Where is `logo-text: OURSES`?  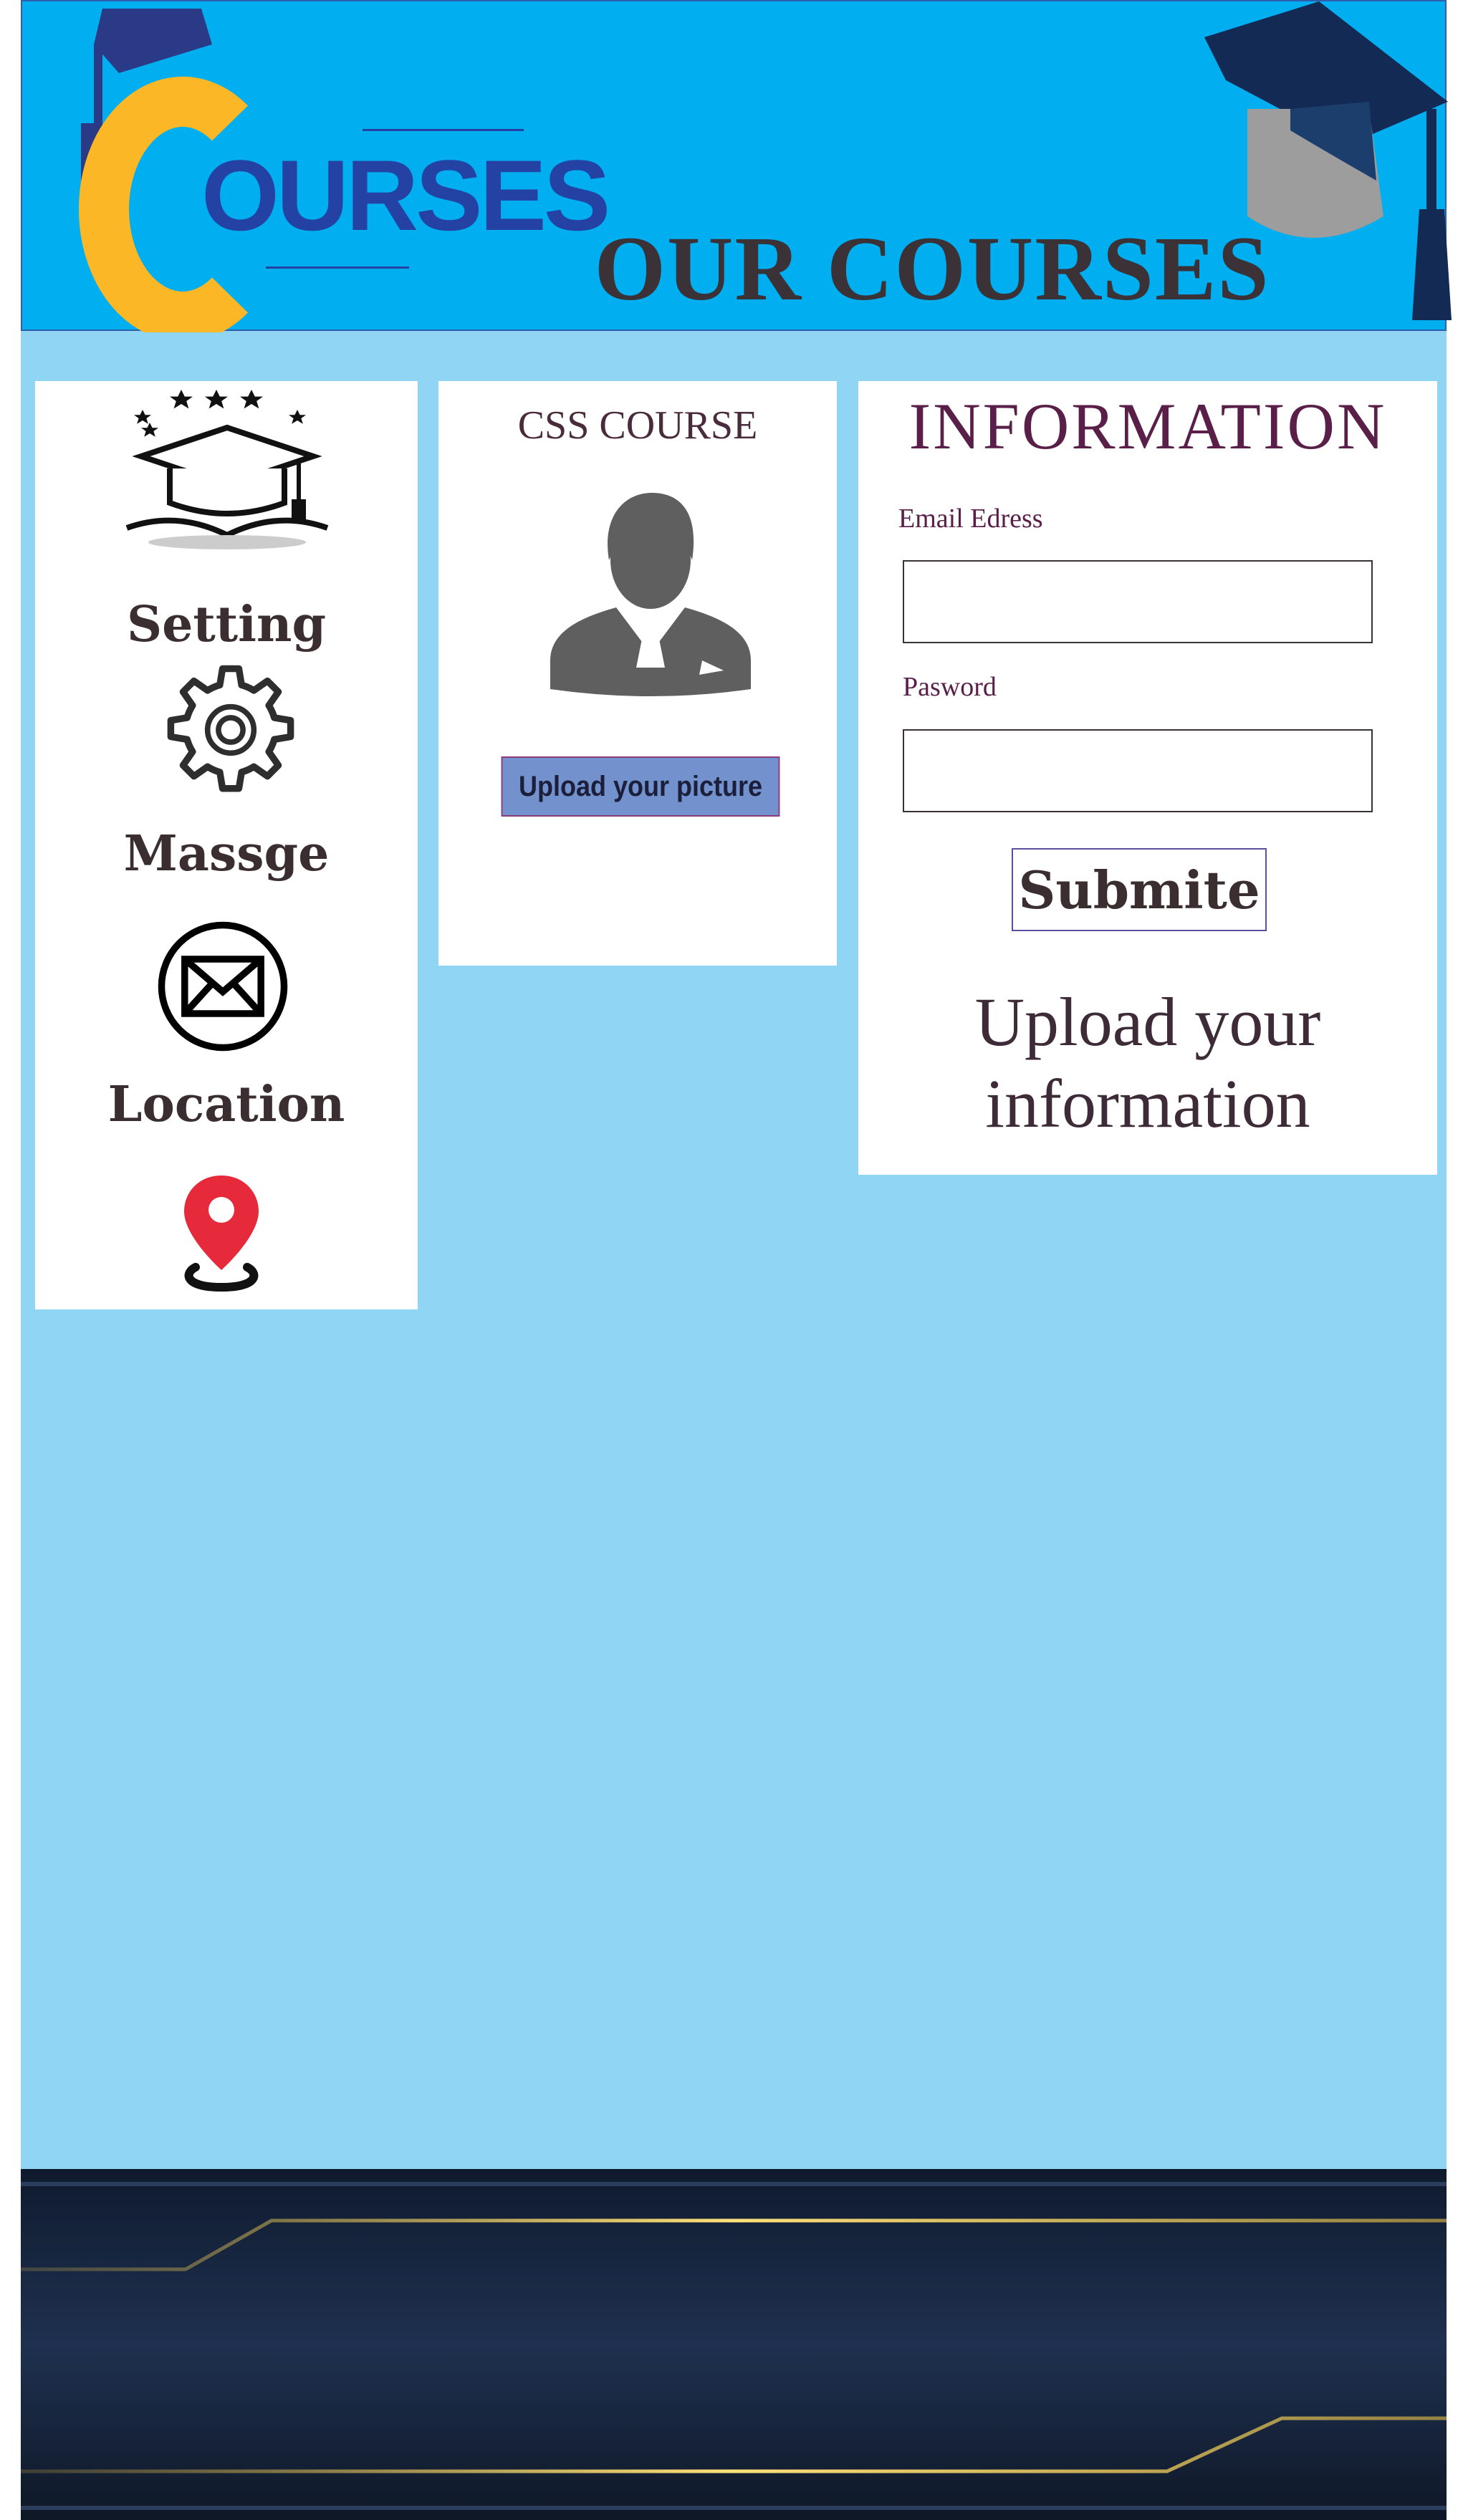
logo-text: OURSES is located at coordinates (405, 195).